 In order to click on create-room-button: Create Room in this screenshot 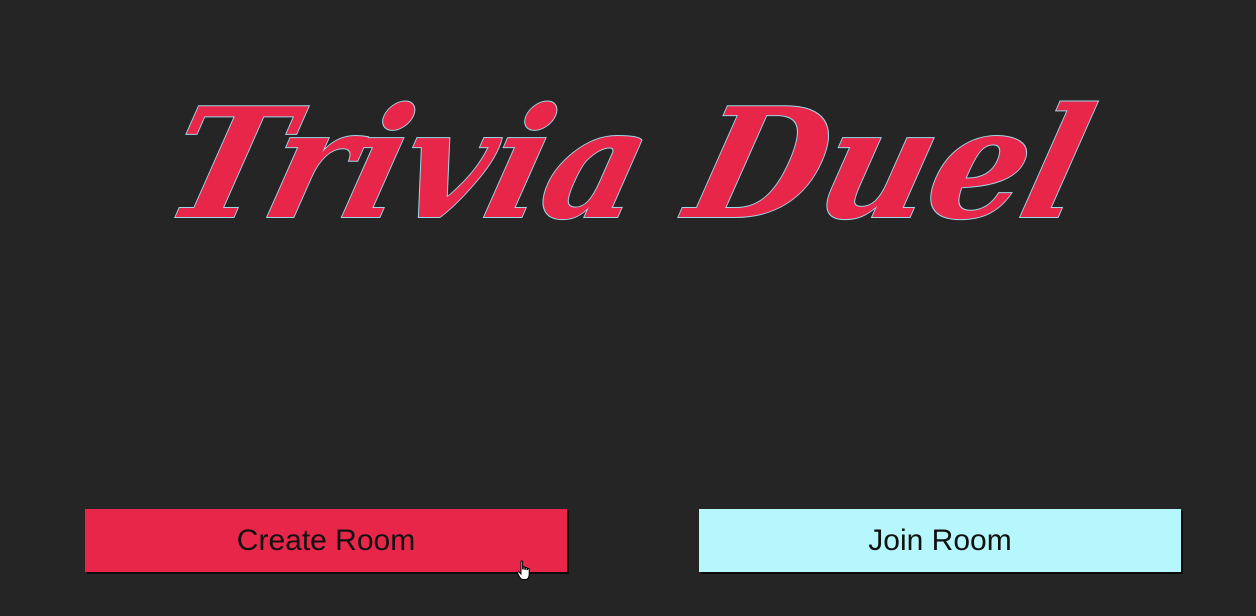, I will do `click(326, 540)`.